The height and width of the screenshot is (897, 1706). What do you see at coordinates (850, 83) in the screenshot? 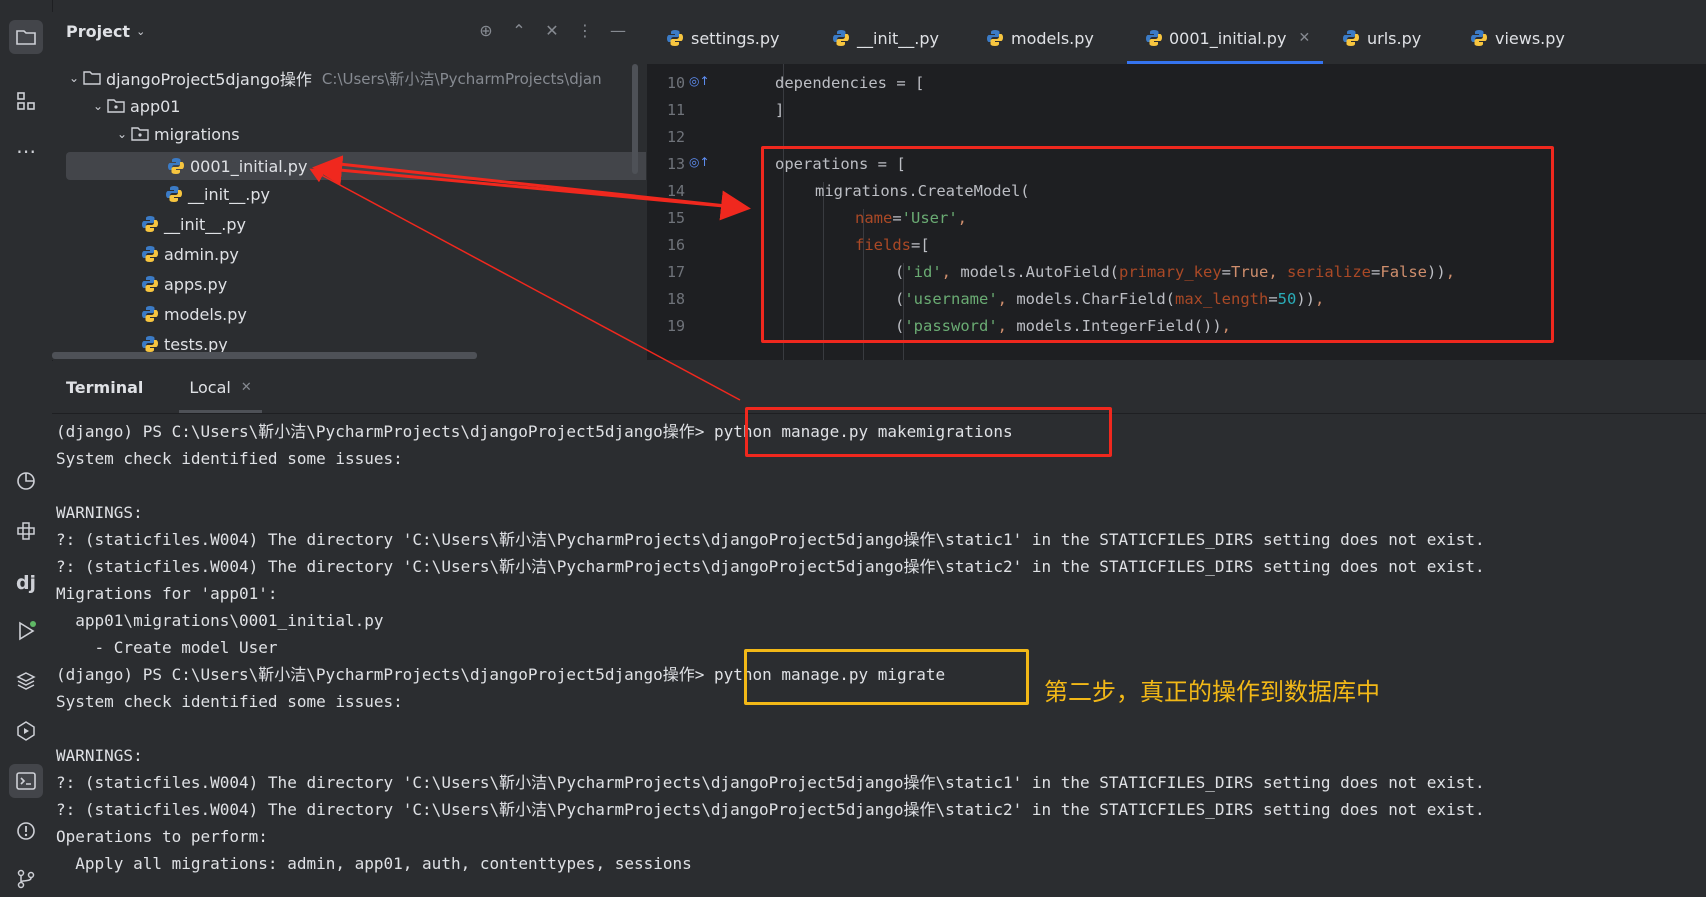
I see `code-line: dependencies = [` at bounding box center [850, 83].